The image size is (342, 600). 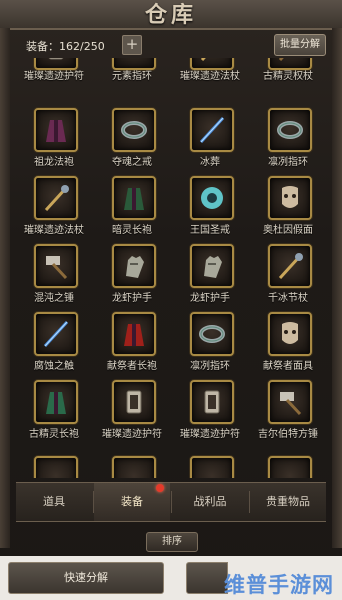 I want to click on item-cell: 夺魂之戒, so click(x=132, y=143).